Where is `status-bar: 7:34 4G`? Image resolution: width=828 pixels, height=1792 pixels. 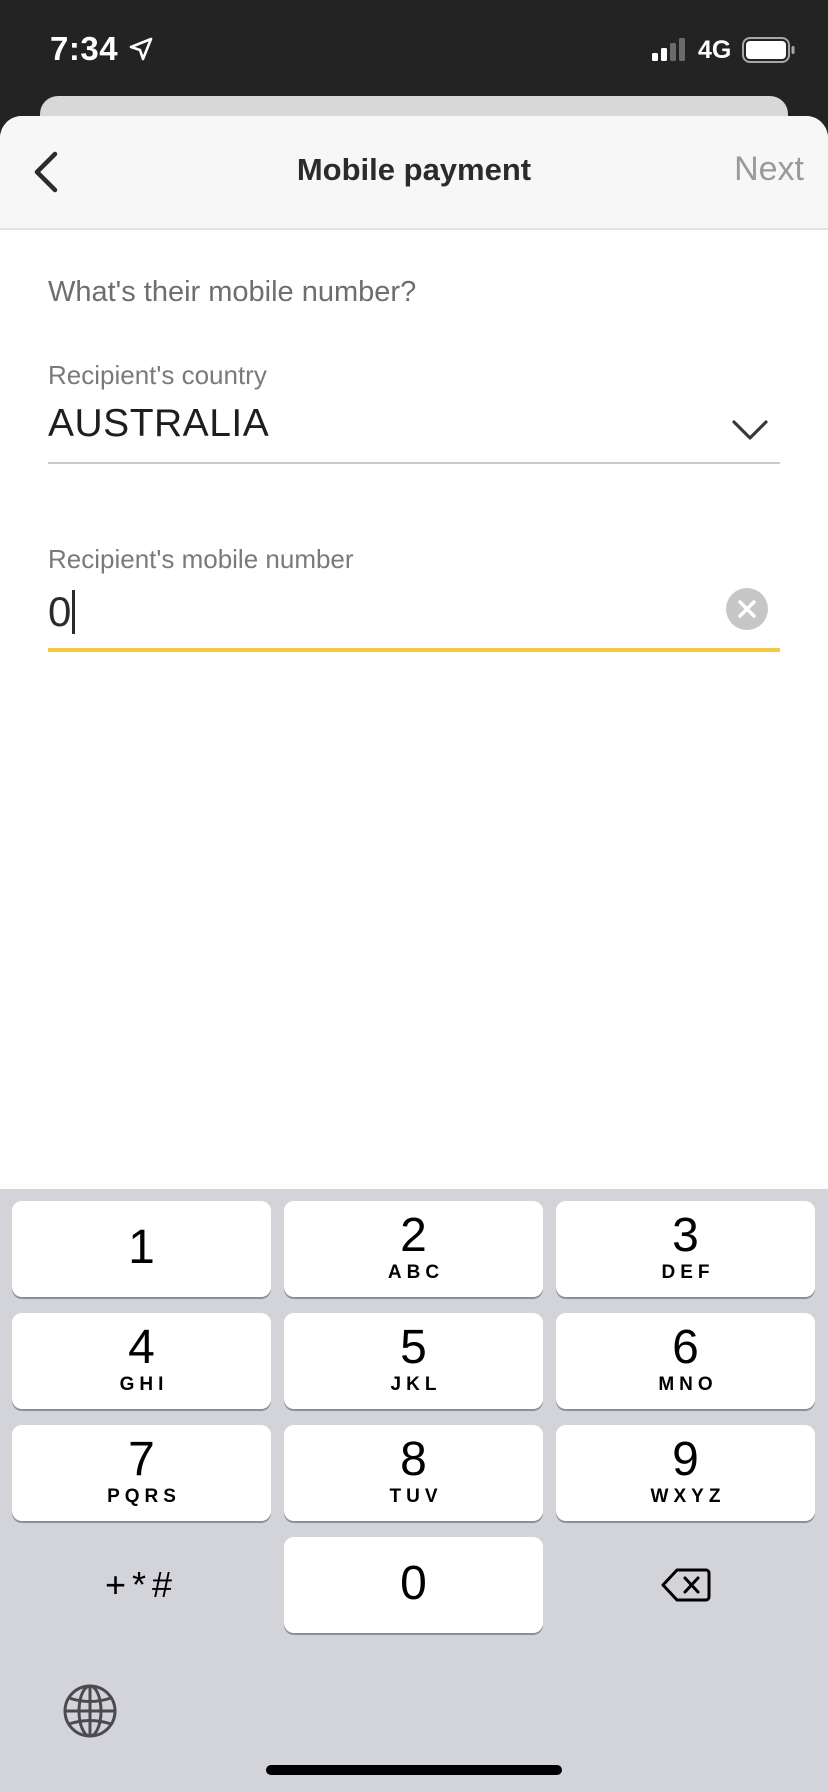 status-bar: 7:34 4G is located at coordinates (414, 50).